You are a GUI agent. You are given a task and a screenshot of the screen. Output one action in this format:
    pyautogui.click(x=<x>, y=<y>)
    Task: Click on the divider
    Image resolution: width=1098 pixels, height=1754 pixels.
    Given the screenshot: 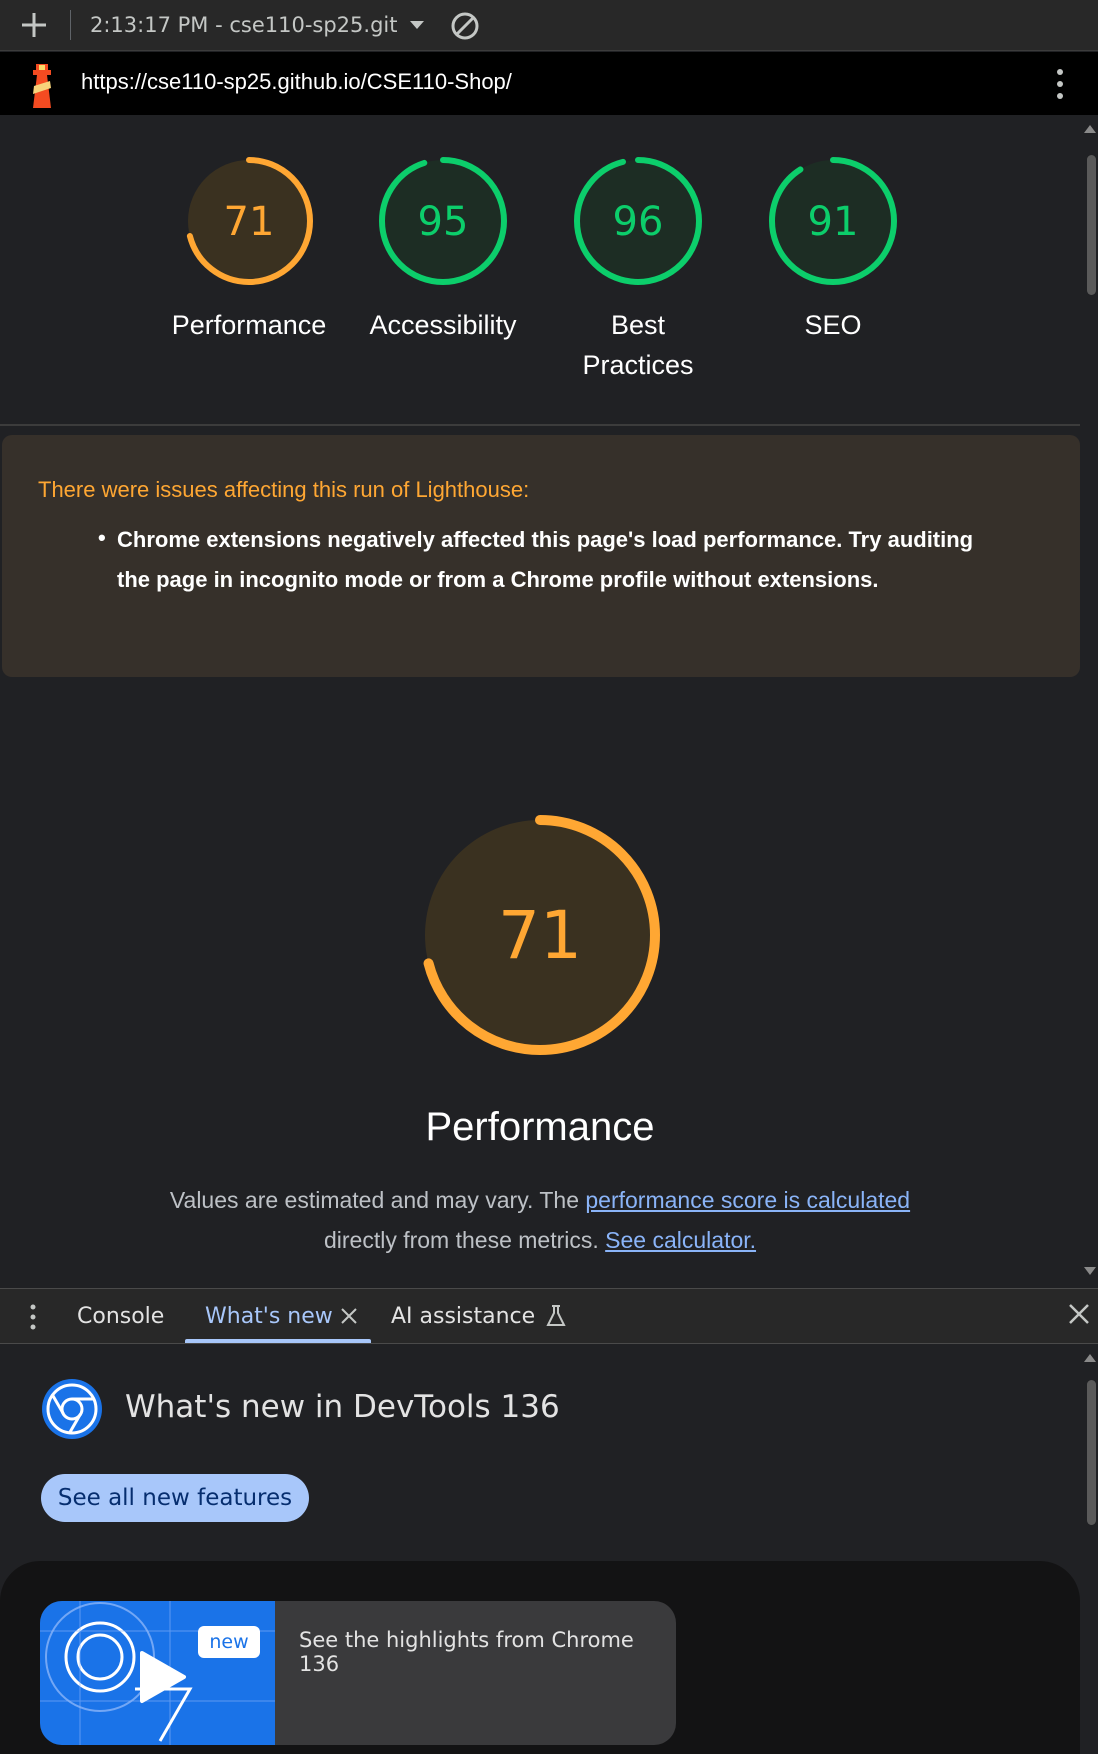 What is the action you would take?
    pyautogui.click(x=540, y=425)
    